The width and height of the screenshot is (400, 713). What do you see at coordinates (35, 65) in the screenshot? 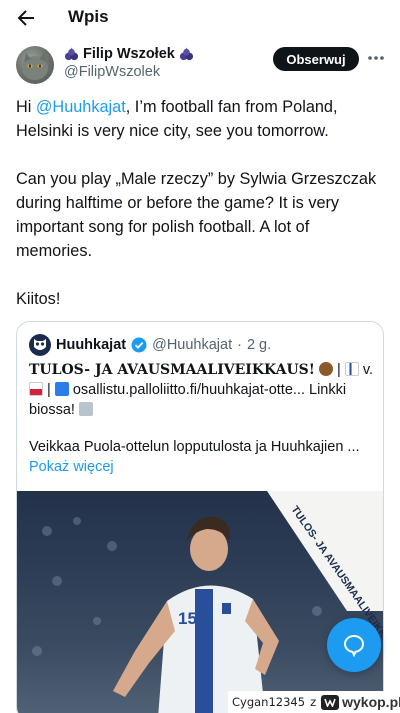
I see `author-avatar` at bounding box center [35, 65].